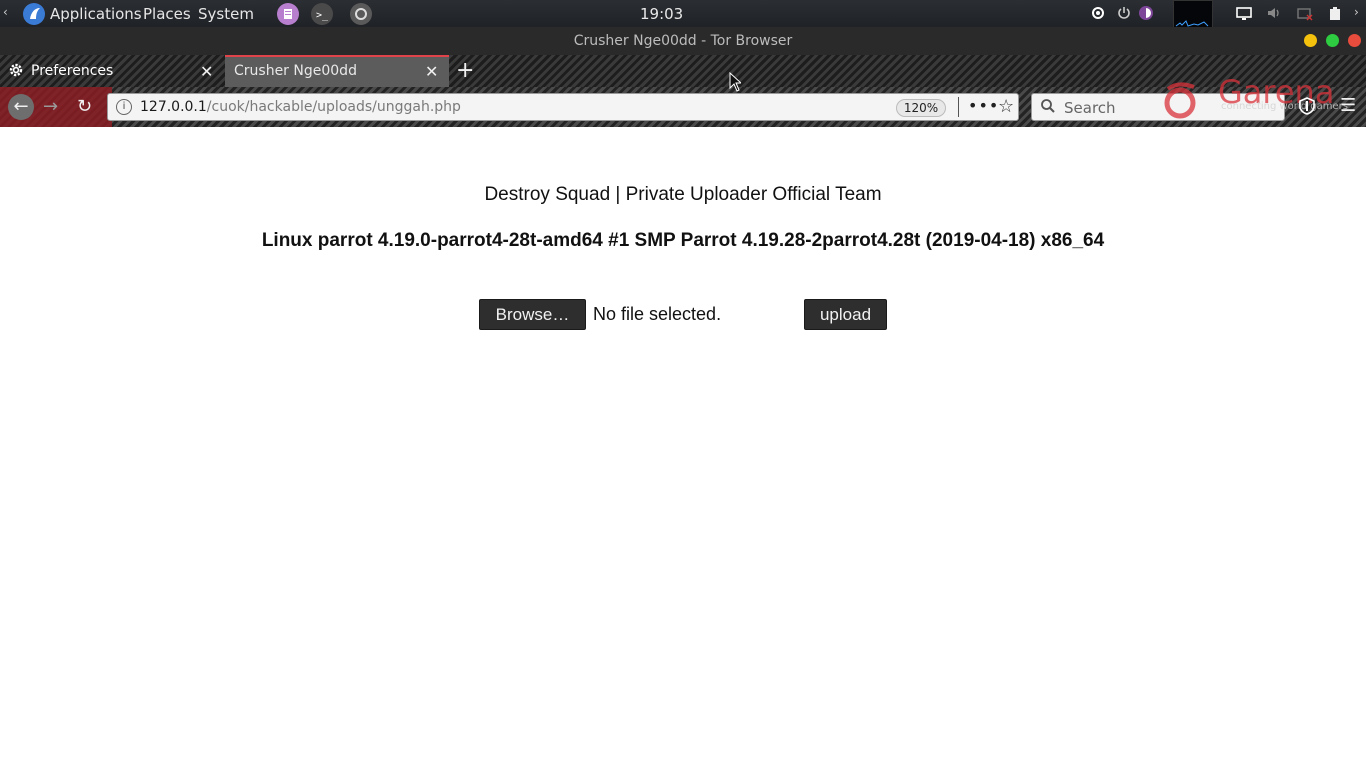  What do you see at coordinates (1124, 13) in the screenshot?
I see `power-tray-icon` at bounding box center [1124, 13].